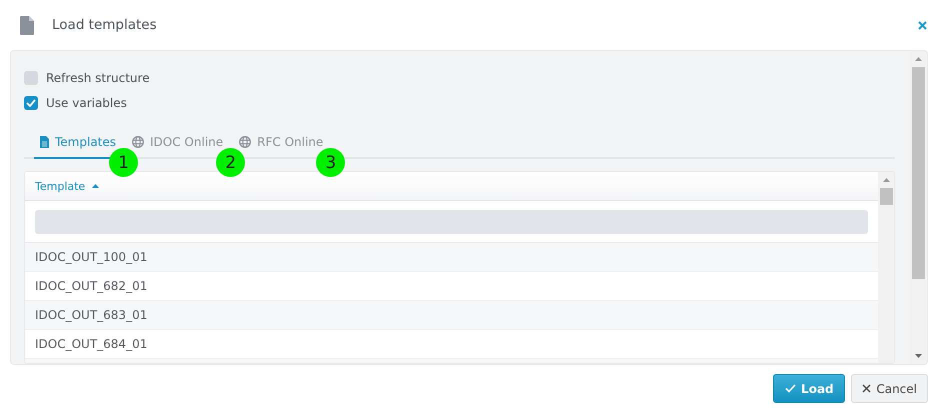  What do you see at coordinates (918, 356) in the screenshot?
I see `scroll-down-icon` at bounding box center [918, 356].